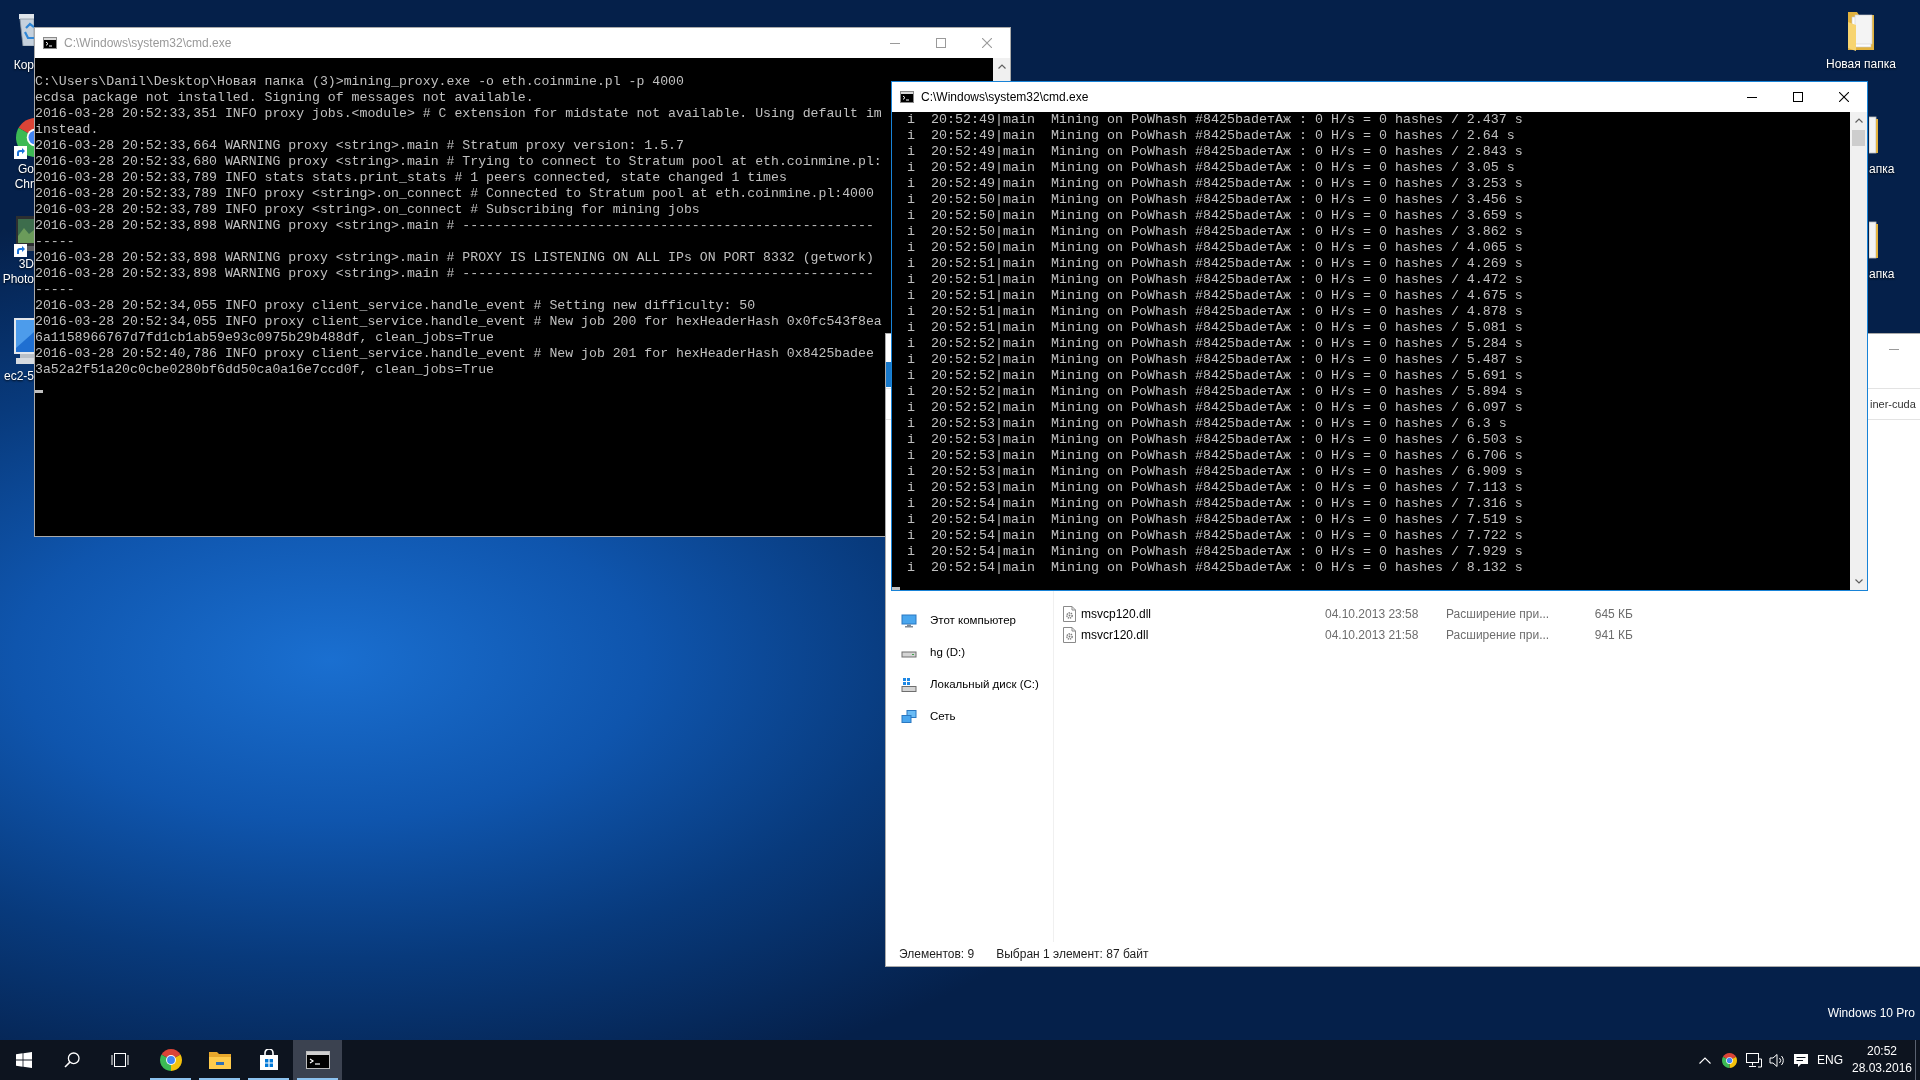  I want to click on console-line: ecdsa package not installed. Signing of messages not available., so click(284, 98).